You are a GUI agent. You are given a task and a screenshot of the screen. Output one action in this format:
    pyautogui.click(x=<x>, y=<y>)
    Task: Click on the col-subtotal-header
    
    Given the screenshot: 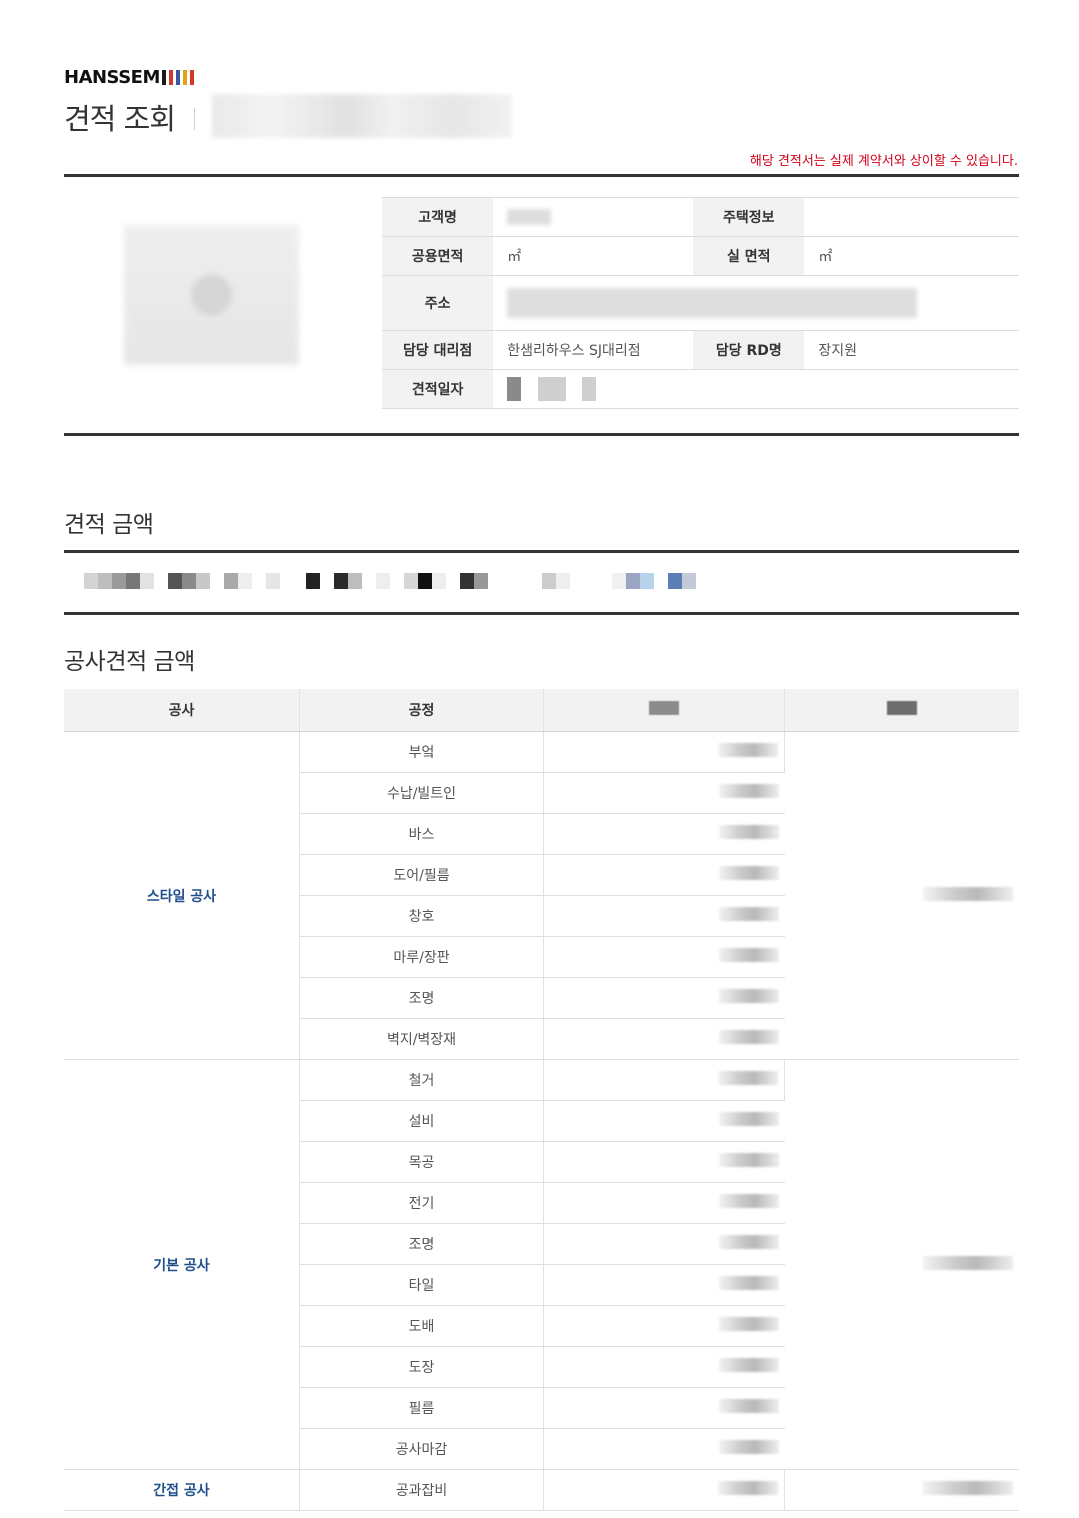 What is the action you would take?
    pyautogui.click(x=901, y=710)
    